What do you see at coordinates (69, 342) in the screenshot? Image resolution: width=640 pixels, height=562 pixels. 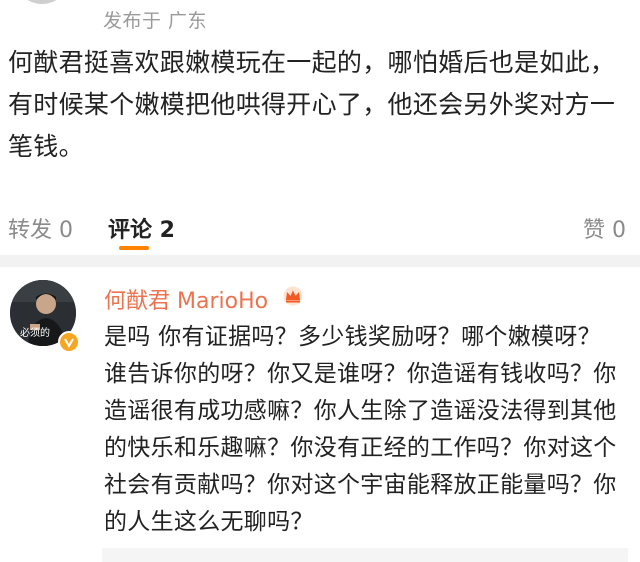 I see `verified-v-icon` at bounding box center [69, 342].